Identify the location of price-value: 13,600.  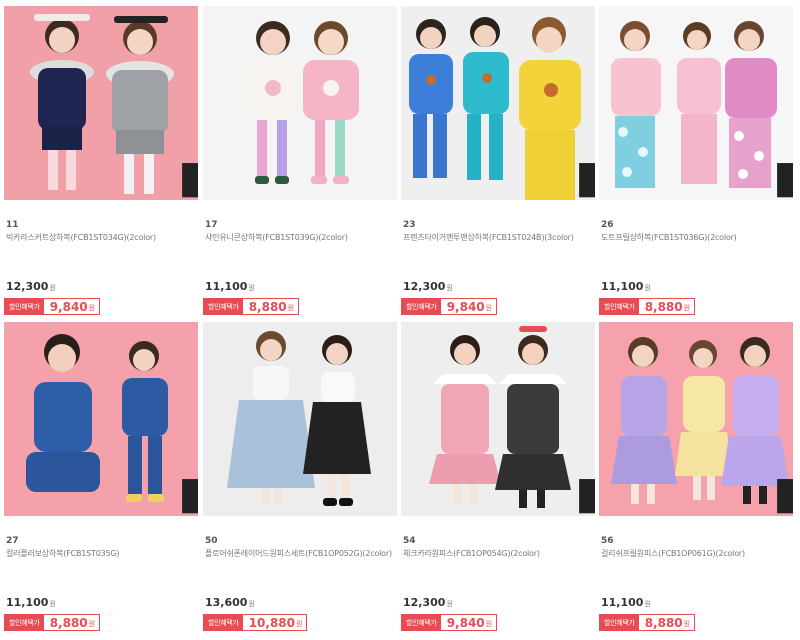
(226, 602).